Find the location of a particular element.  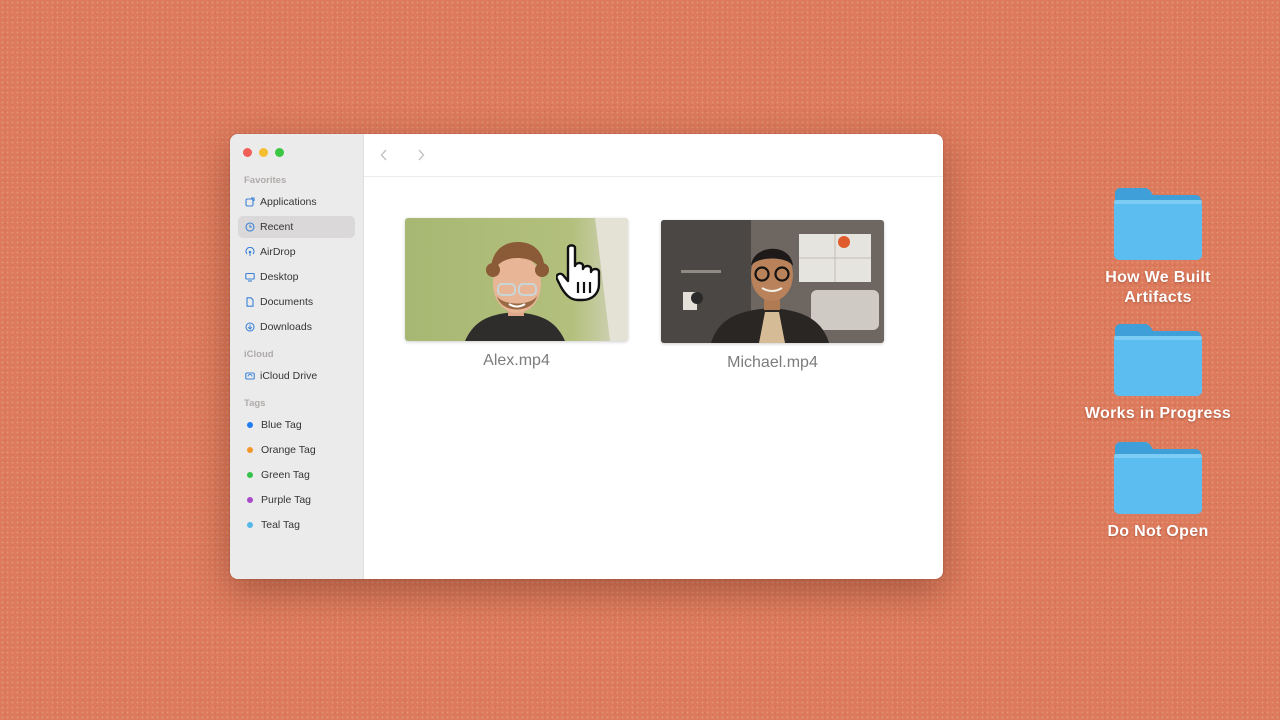

sidebar-item-label: Green Tag is located at coordinates (285, 475).